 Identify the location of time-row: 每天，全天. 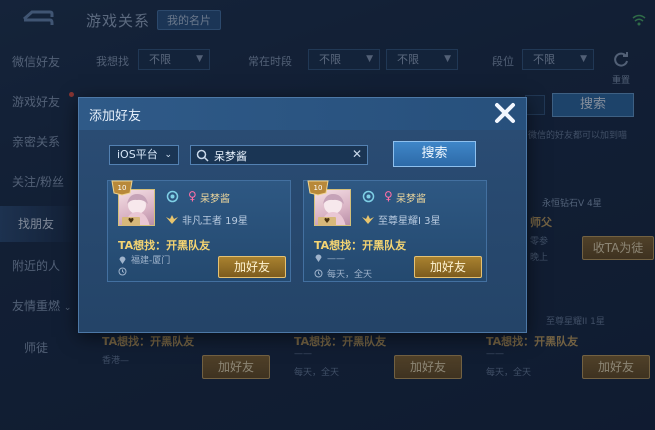
(343, 273).